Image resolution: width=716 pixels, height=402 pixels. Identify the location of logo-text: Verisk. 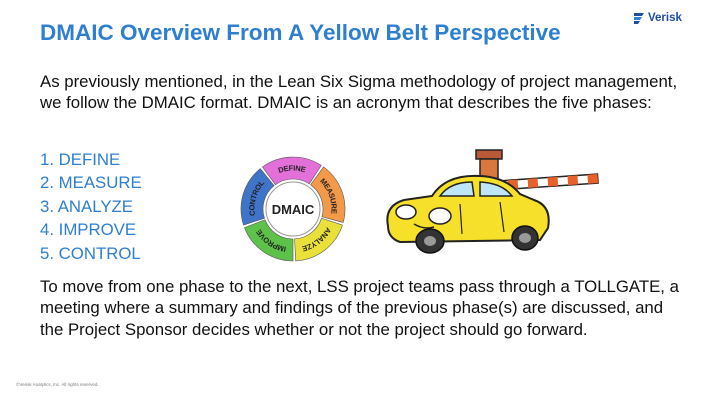
(665, 18).